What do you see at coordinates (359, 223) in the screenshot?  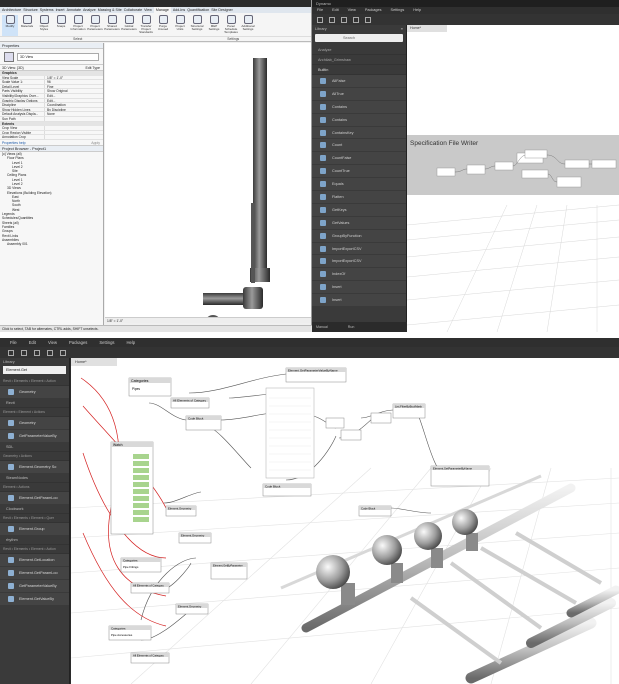 I see `library-item: GetValues` at bounding box center [359, 223].